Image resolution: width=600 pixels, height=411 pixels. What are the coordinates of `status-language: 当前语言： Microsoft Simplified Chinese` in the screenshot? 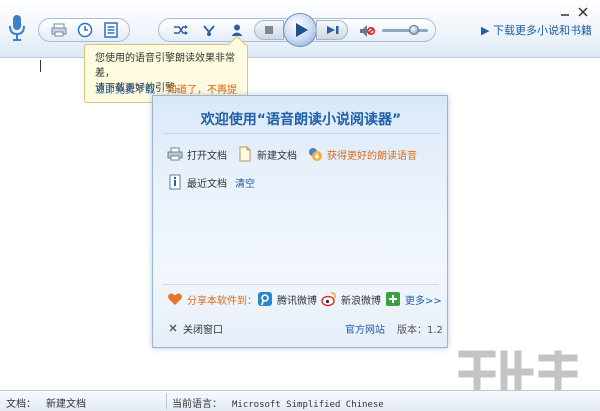 It's located at (278, 402).